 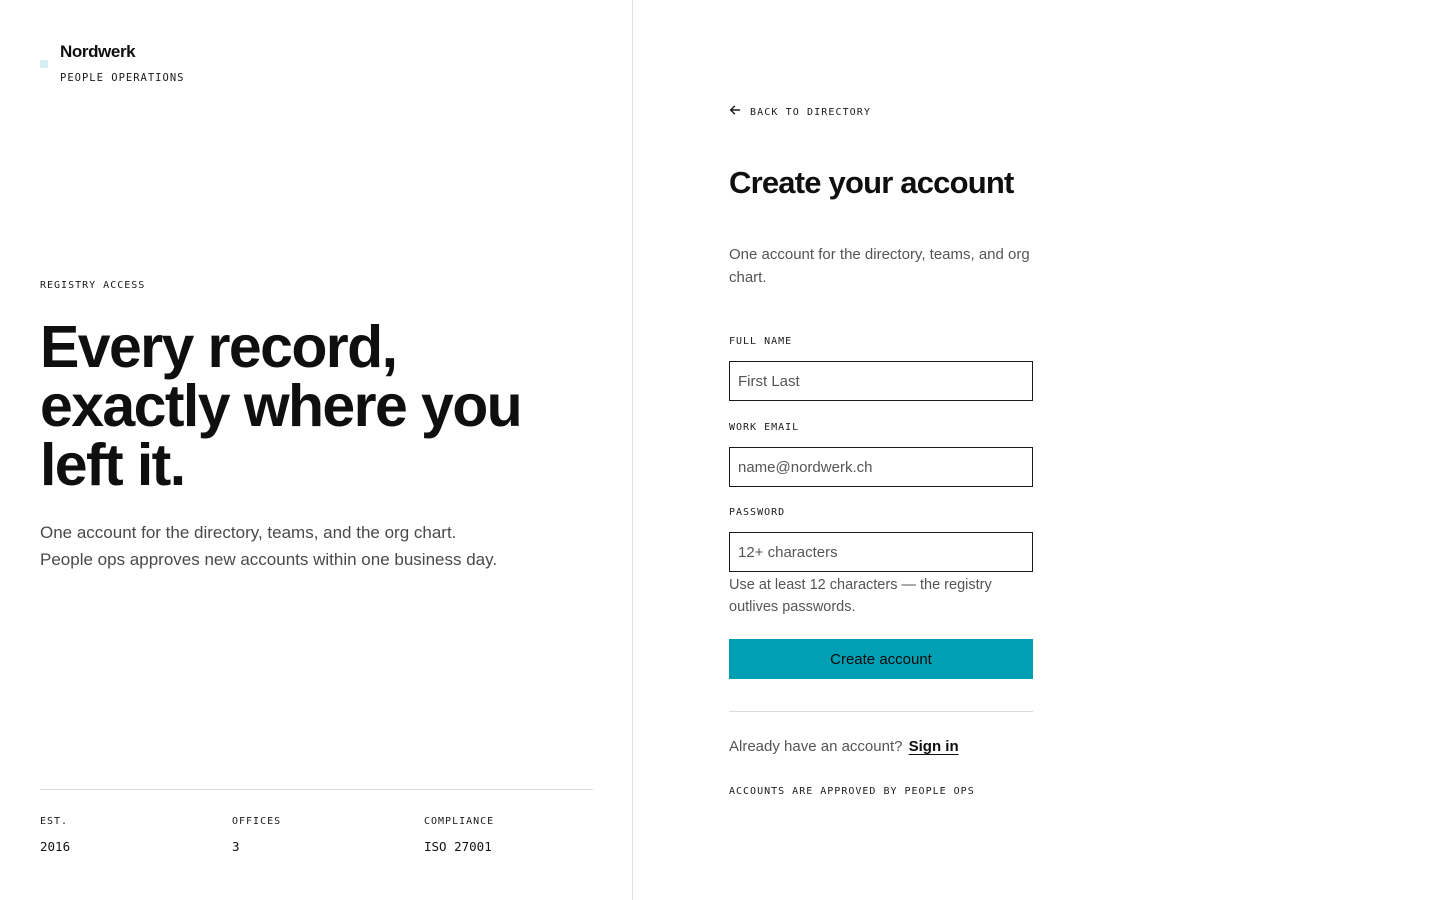 What do you see at coordinates (55, 835) in the screenshot?
I see `stat-established: EST. 2016` at bounding box center [55, 835].